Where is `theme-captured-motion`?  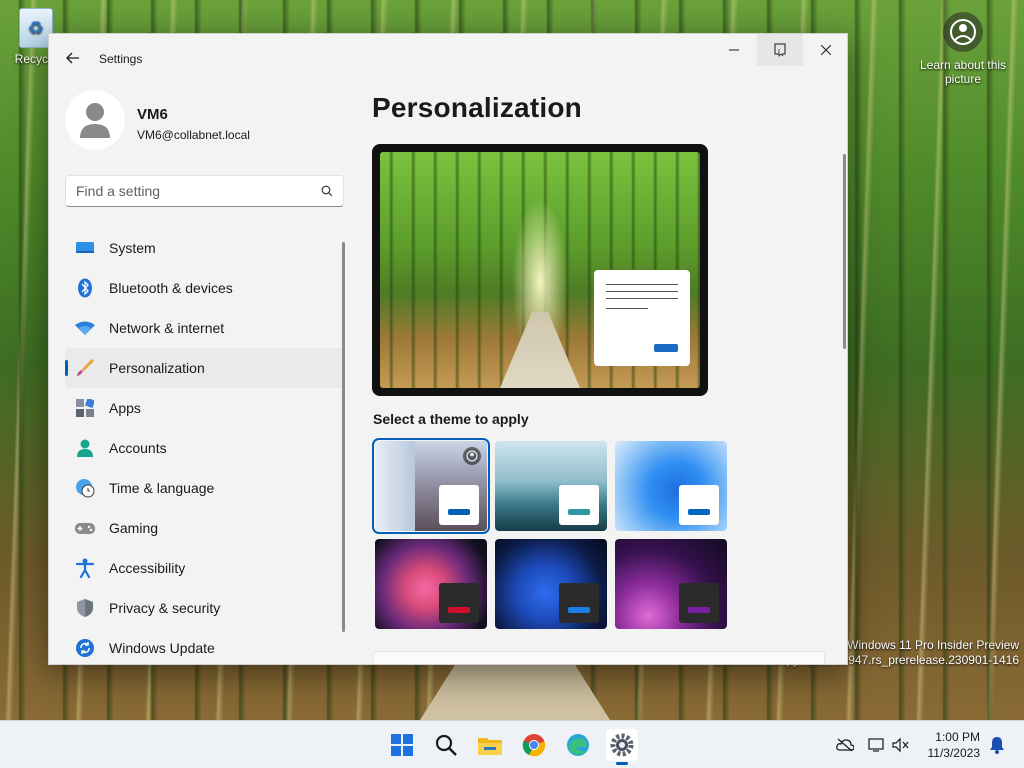
theme-captured-motion is located at coordinates (431, 584).